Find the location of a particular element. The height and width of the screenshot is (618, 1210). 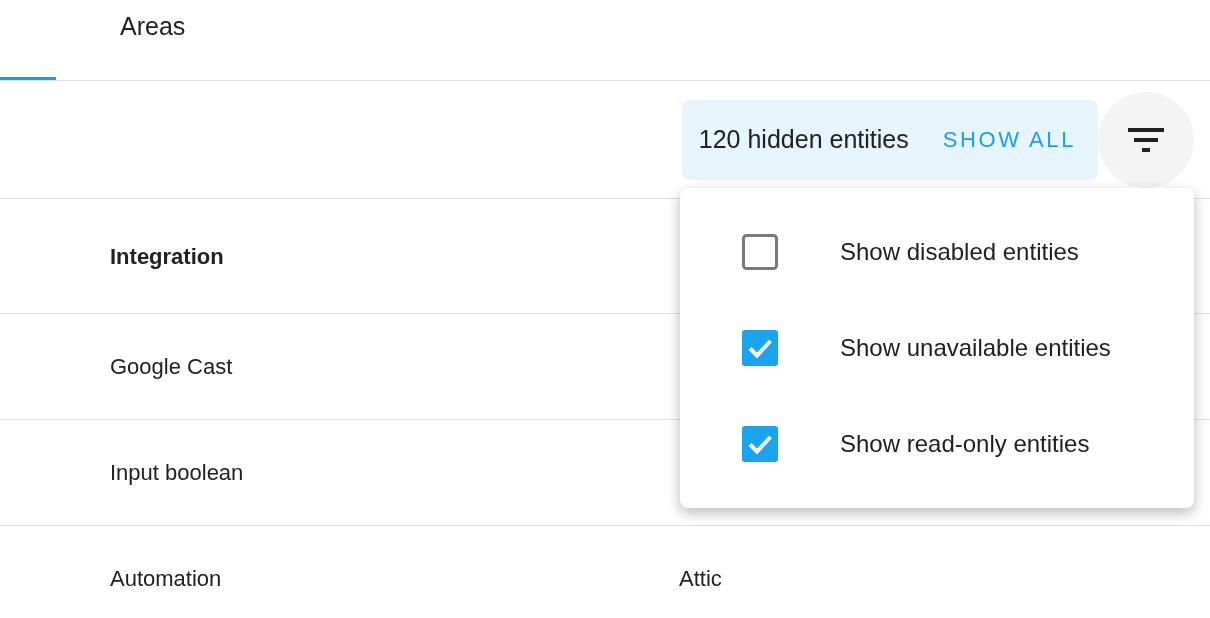

checkbox-label: Show unavailable entities is located at coordinates (975, 348).